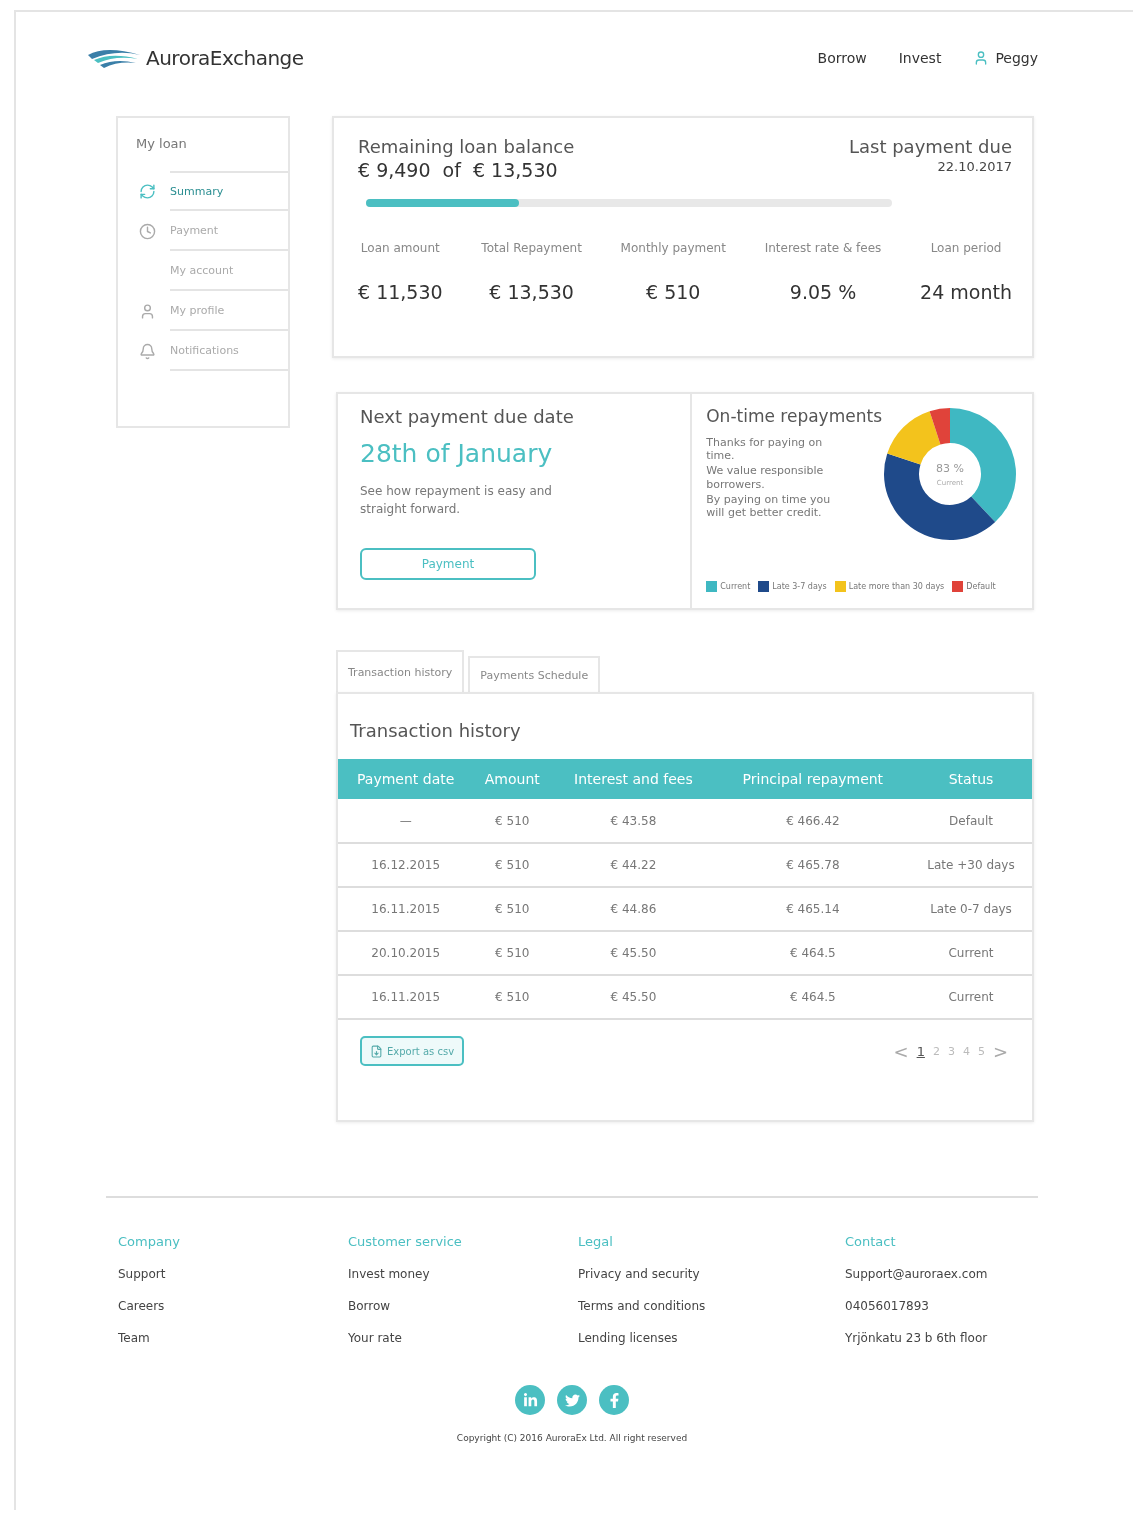 The width and height of the screenshot is (1133, 1514). Describe the element at coordinates (400, 672) in the screenshot. I see `tab: Transaction history` at that location.